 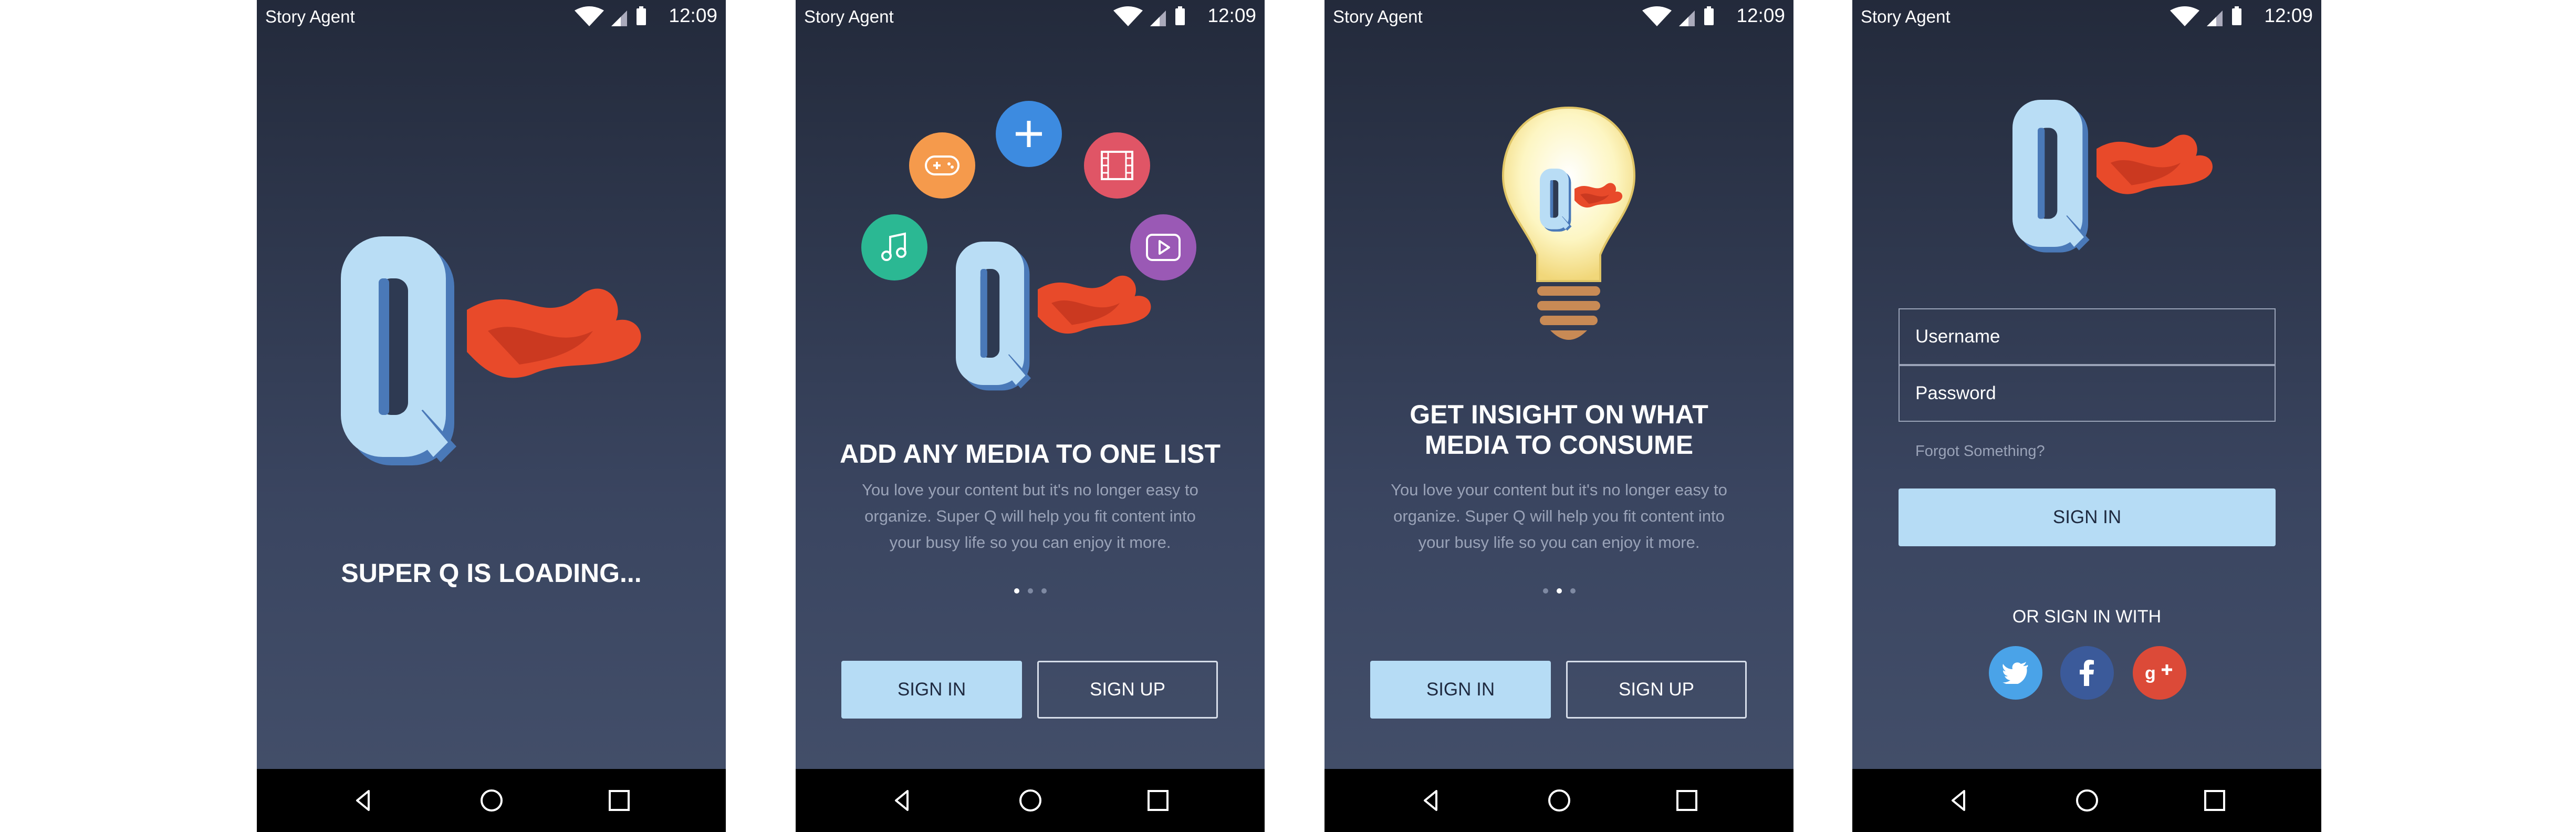 I want to click on username-field: Username, so click(x=2087, y=336).